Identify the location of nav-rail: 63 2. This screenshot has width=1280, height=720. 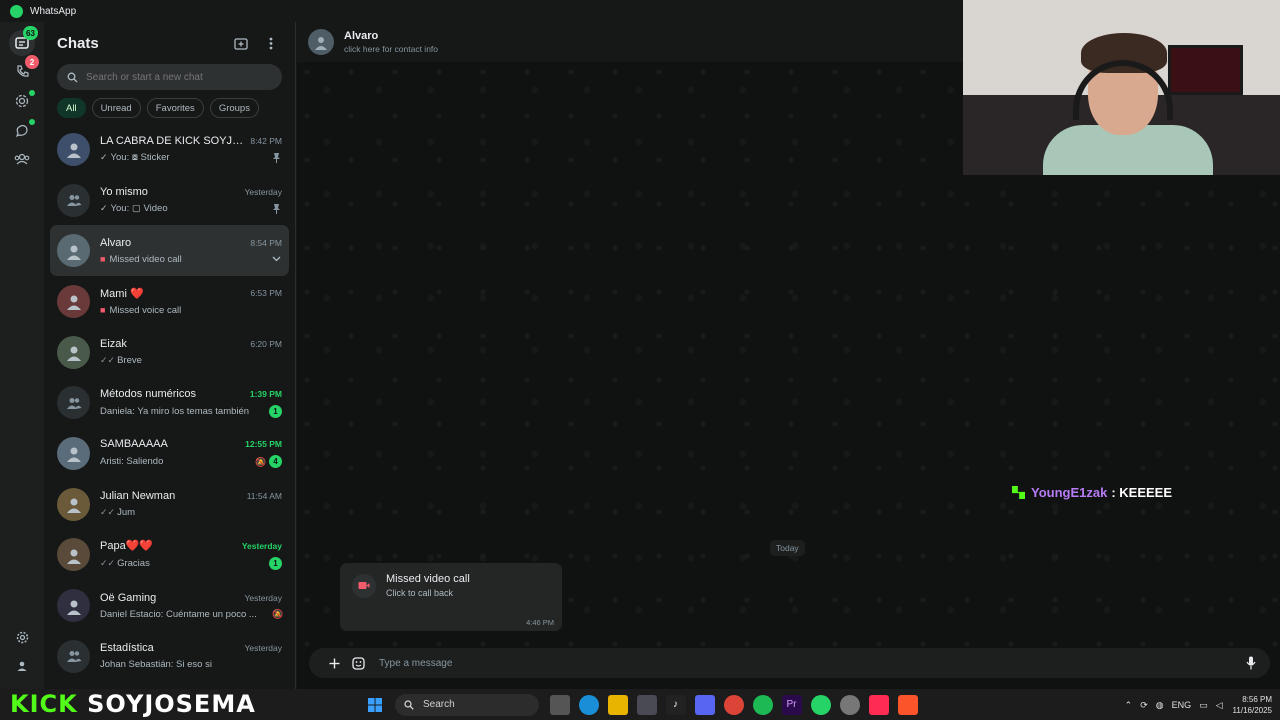
(22, 355).